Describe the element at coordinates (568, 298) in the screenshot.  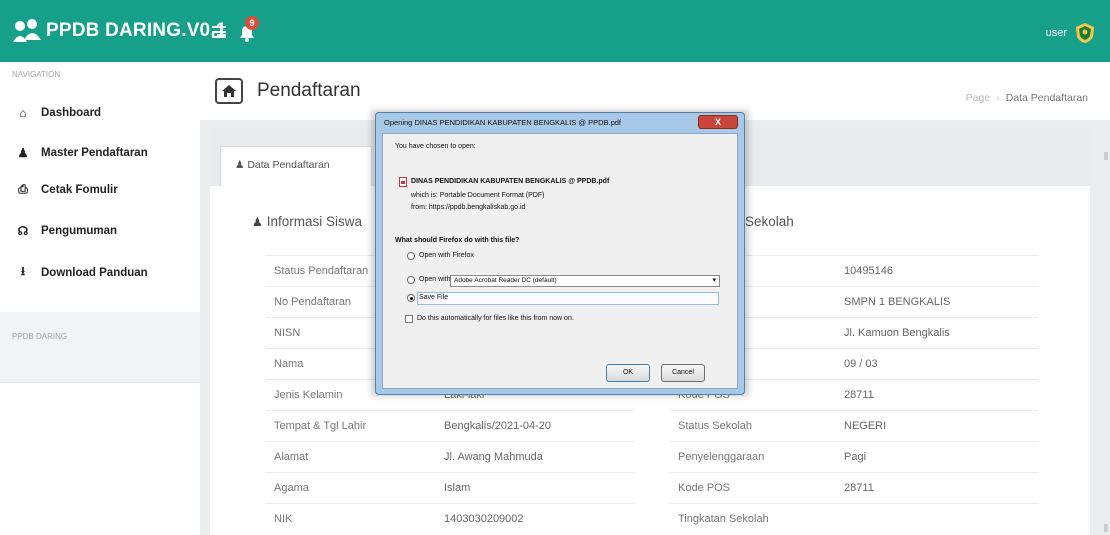
I see `save-file-focus-box` at that location.